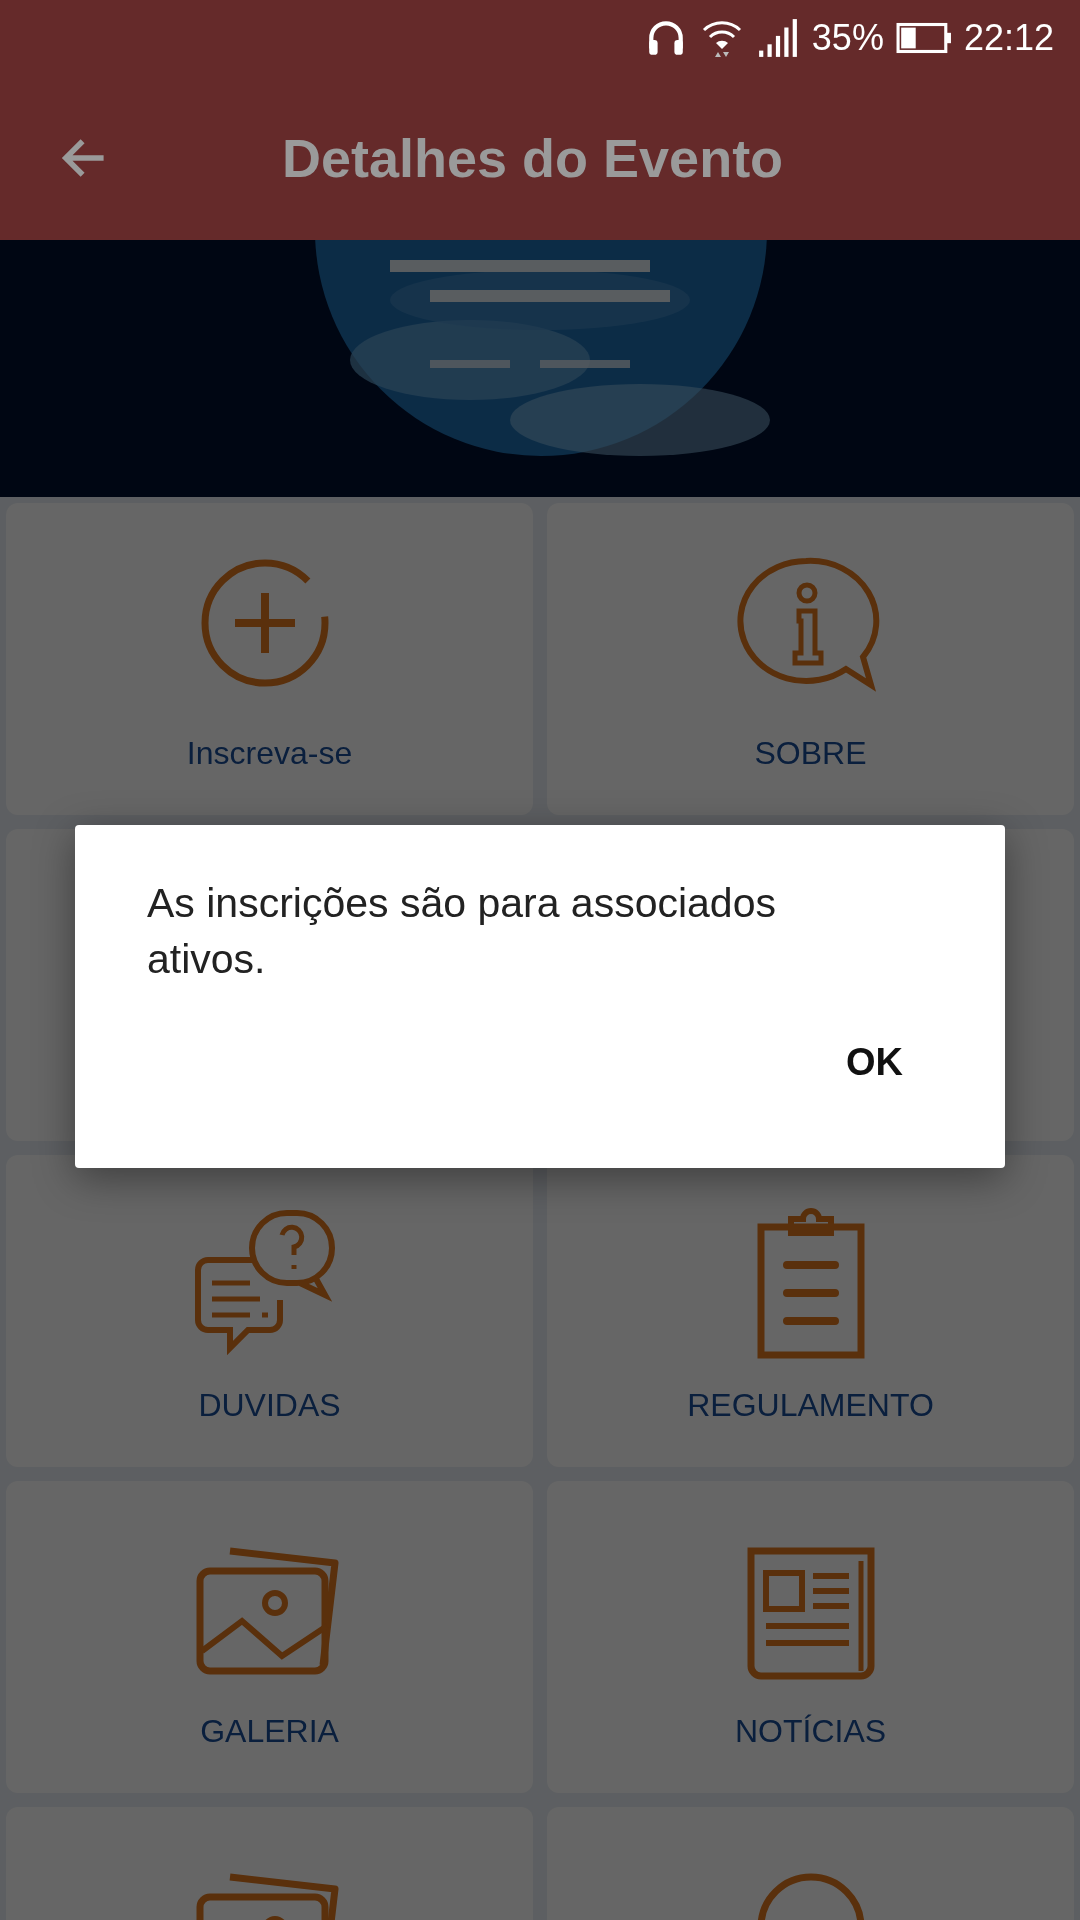 This screenshot has height=1920, width=1080. I want to click on tile-label: GALERIA, so click(269, 1731).